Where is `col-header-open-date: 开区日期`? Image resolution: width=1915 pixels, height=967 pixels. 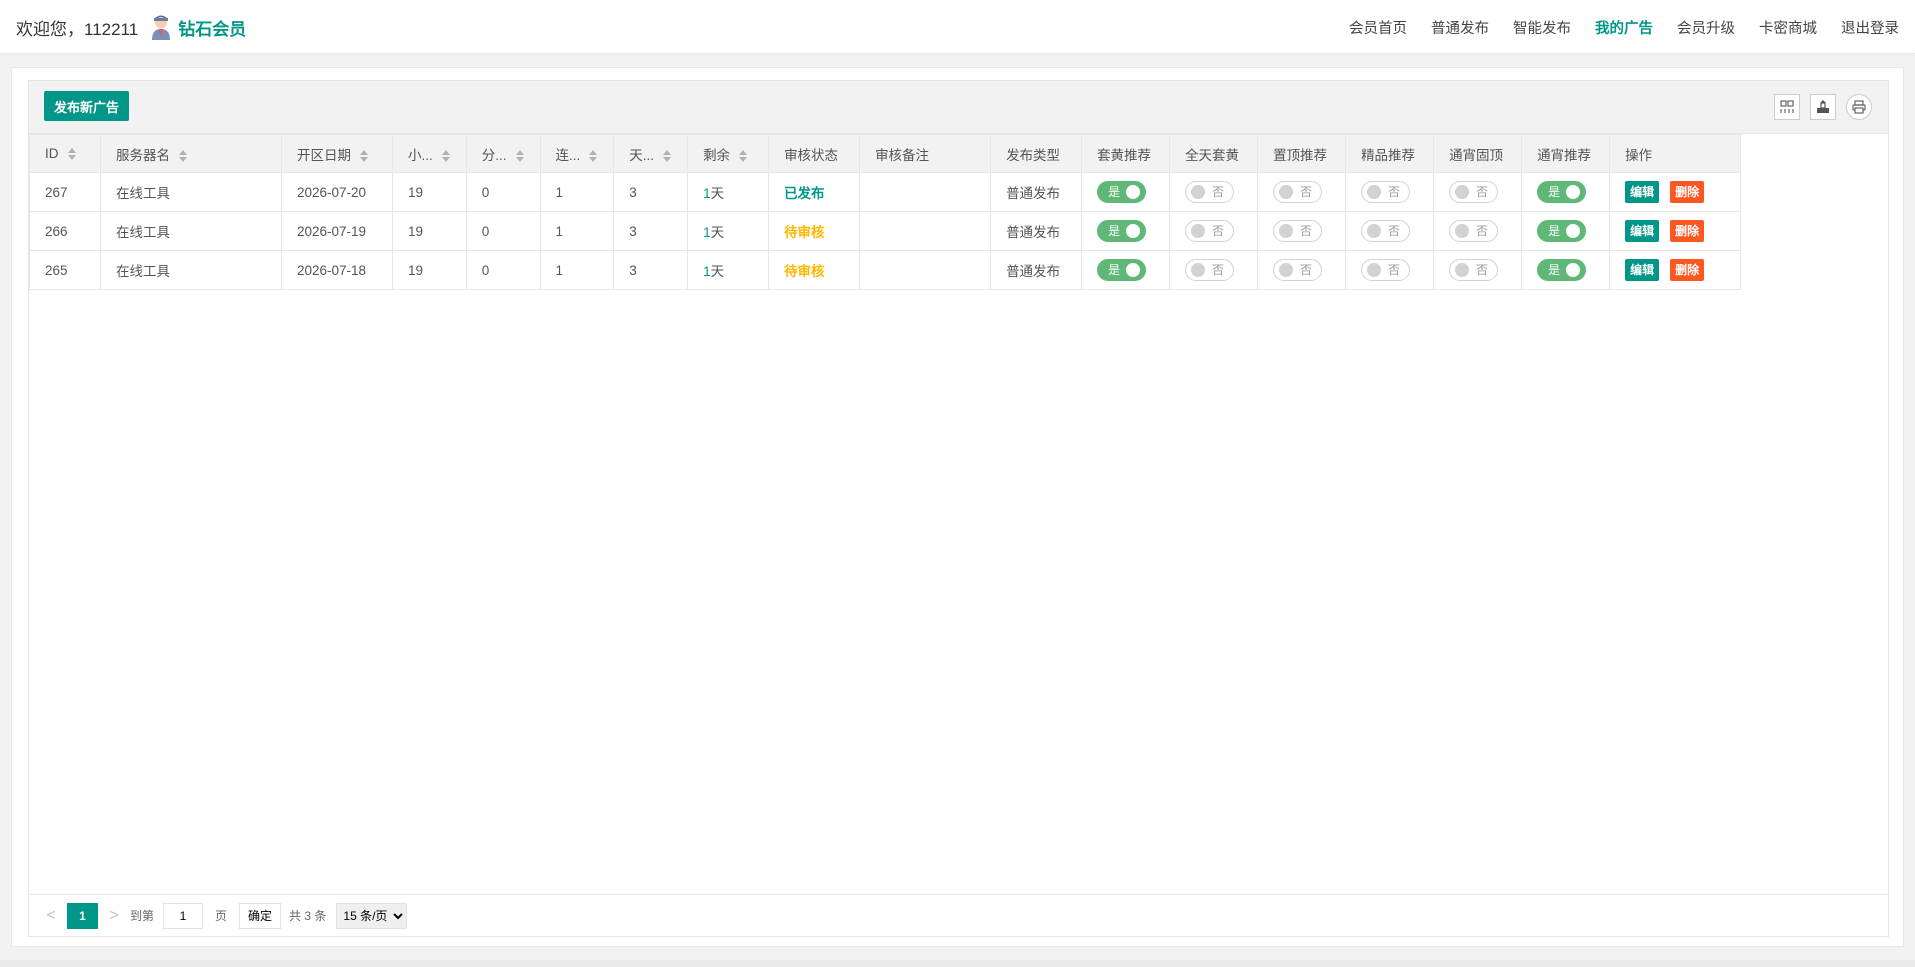 col-header-open-date: 开区日期 is located at coordinates (337, 153).